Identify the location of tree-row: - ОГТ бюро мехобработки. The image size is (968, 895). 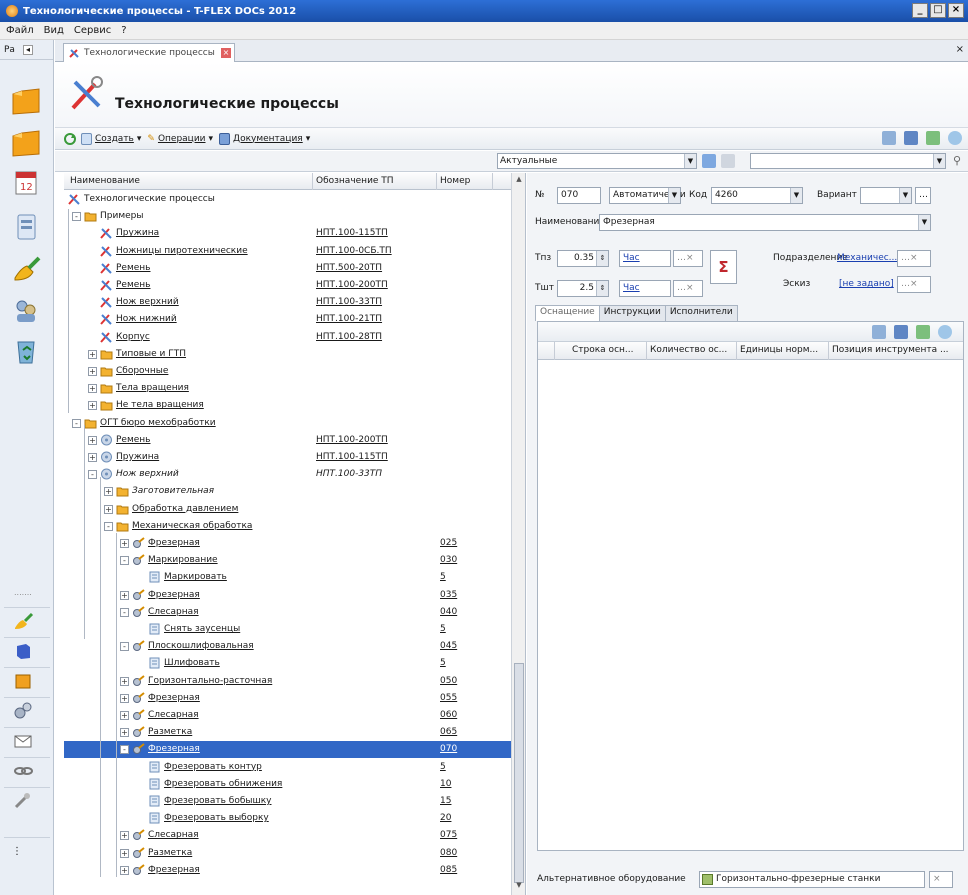
(288, 423).